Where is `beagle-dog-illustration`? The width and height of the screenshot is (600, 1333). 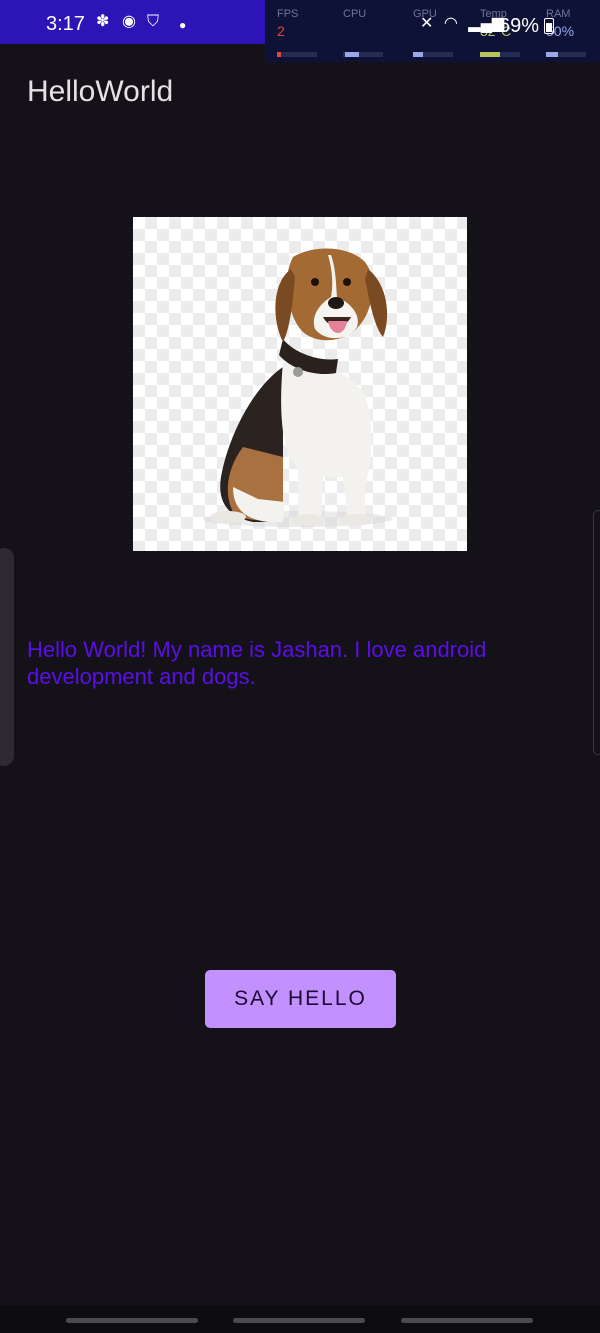 beagle-dog-illustration is located at coordinates (298, 387).